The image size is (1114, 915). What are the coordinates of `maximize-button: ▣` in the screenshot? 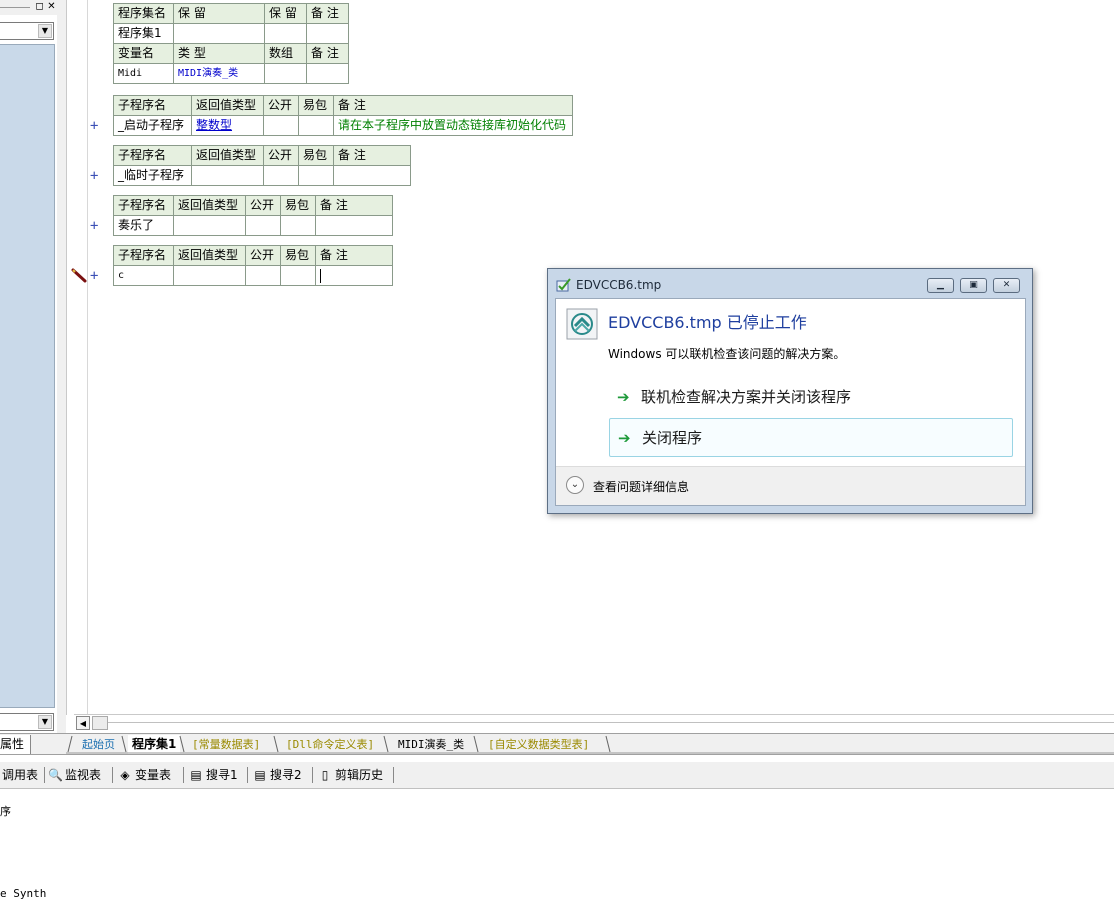 It's located at (973, 285).